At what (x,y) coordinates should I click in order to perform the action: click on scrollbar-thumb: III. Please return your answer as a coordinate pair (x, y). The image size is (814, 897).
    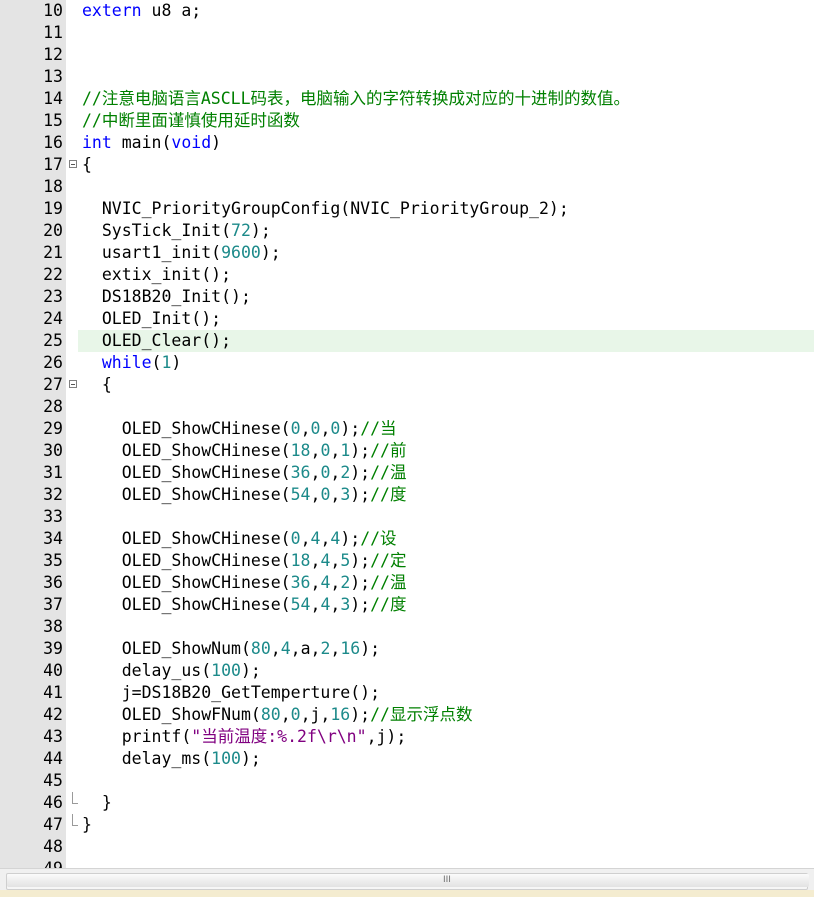
    Looking at the image, I should click on (408, 880).